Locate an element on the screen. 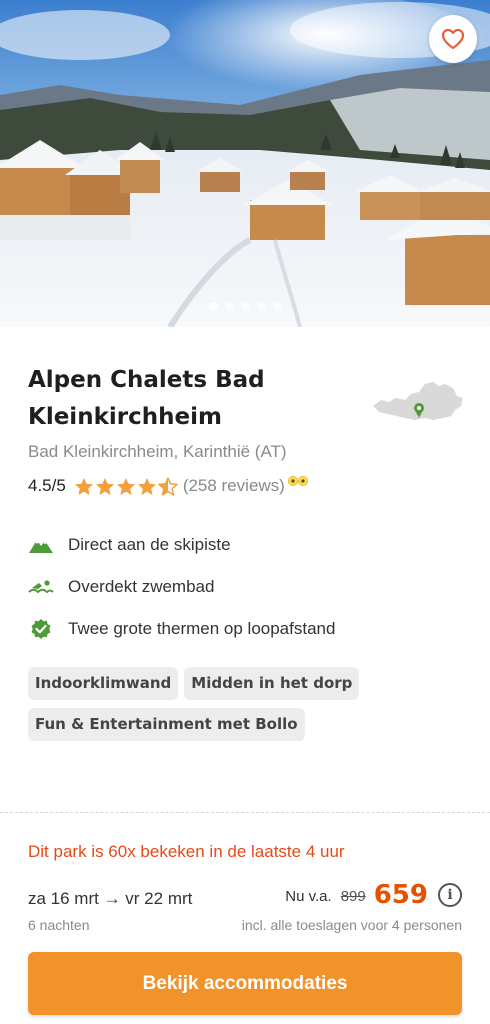  feature-label: Overdekt zwembad is located at coordinates (141, 586).